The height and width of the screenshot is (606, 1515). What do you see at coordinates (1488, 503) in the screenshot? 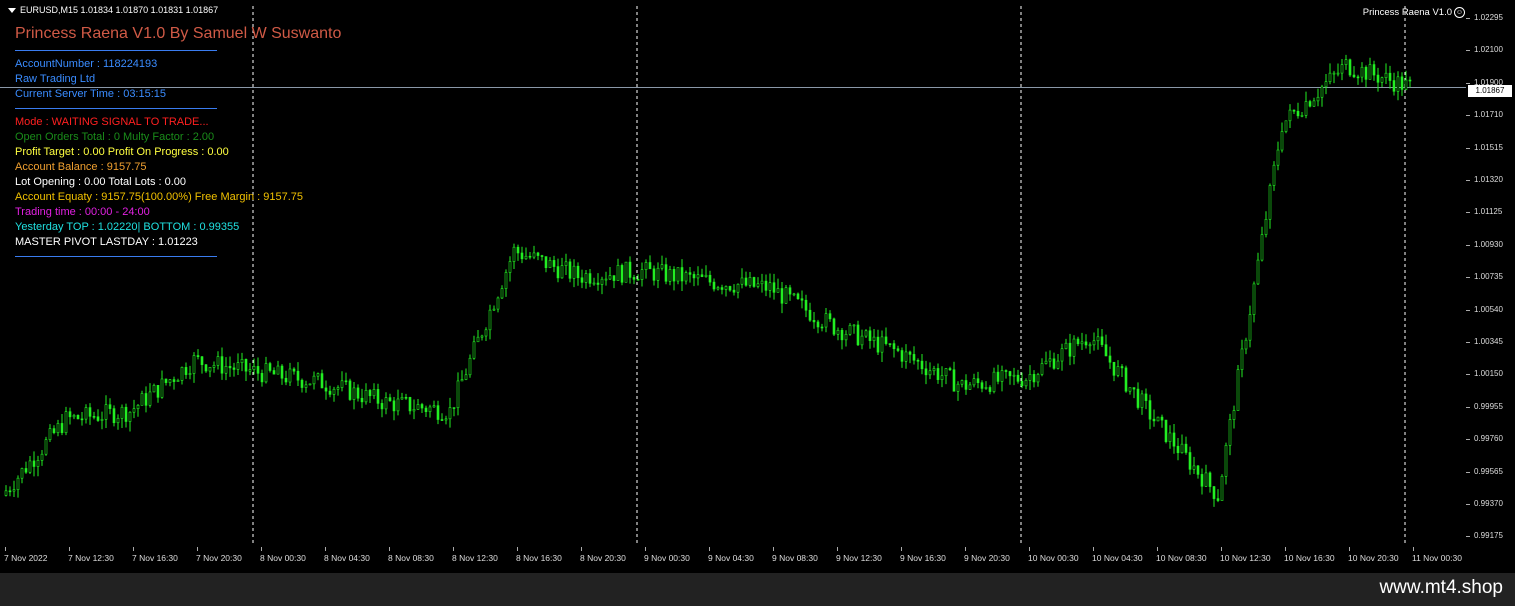
I see `price-tick-label: 0.99370` at bounding box center [1488, 503].